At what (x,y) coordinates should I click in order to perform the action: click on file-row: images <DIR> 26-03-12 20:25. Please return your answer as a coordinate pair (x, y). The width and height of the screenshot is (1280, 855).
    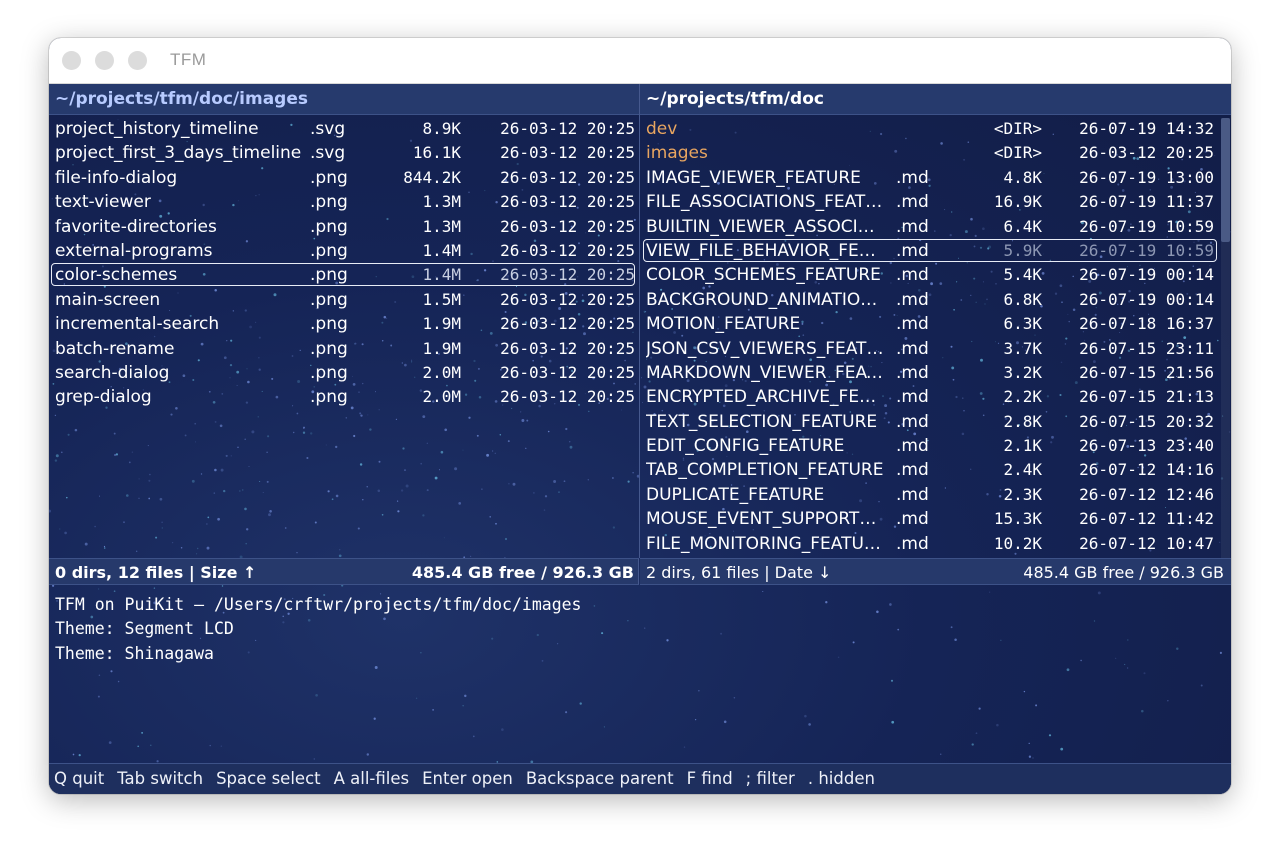
    Looking at the image, I should click on (930, 153).